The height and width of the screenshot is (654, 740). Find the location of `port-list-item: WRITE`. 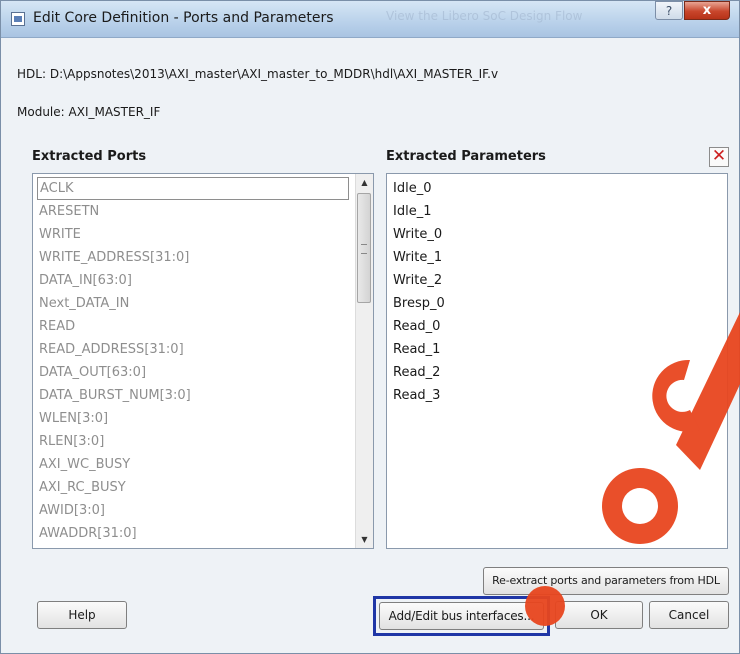

port-list-item: WRITE is located at coordinates (60, 234).